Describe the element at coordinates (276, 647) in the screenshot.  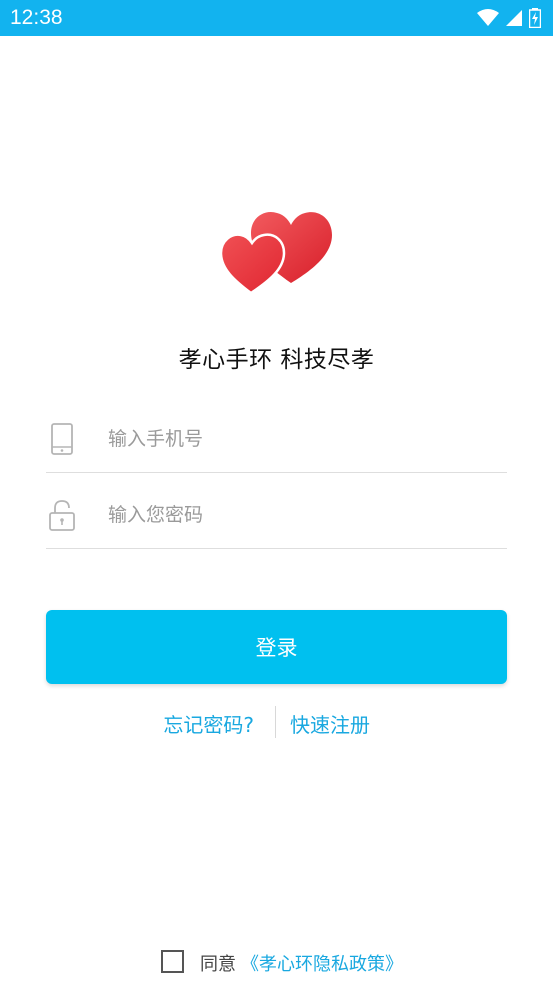
I see `login-button: 登录` at that location.